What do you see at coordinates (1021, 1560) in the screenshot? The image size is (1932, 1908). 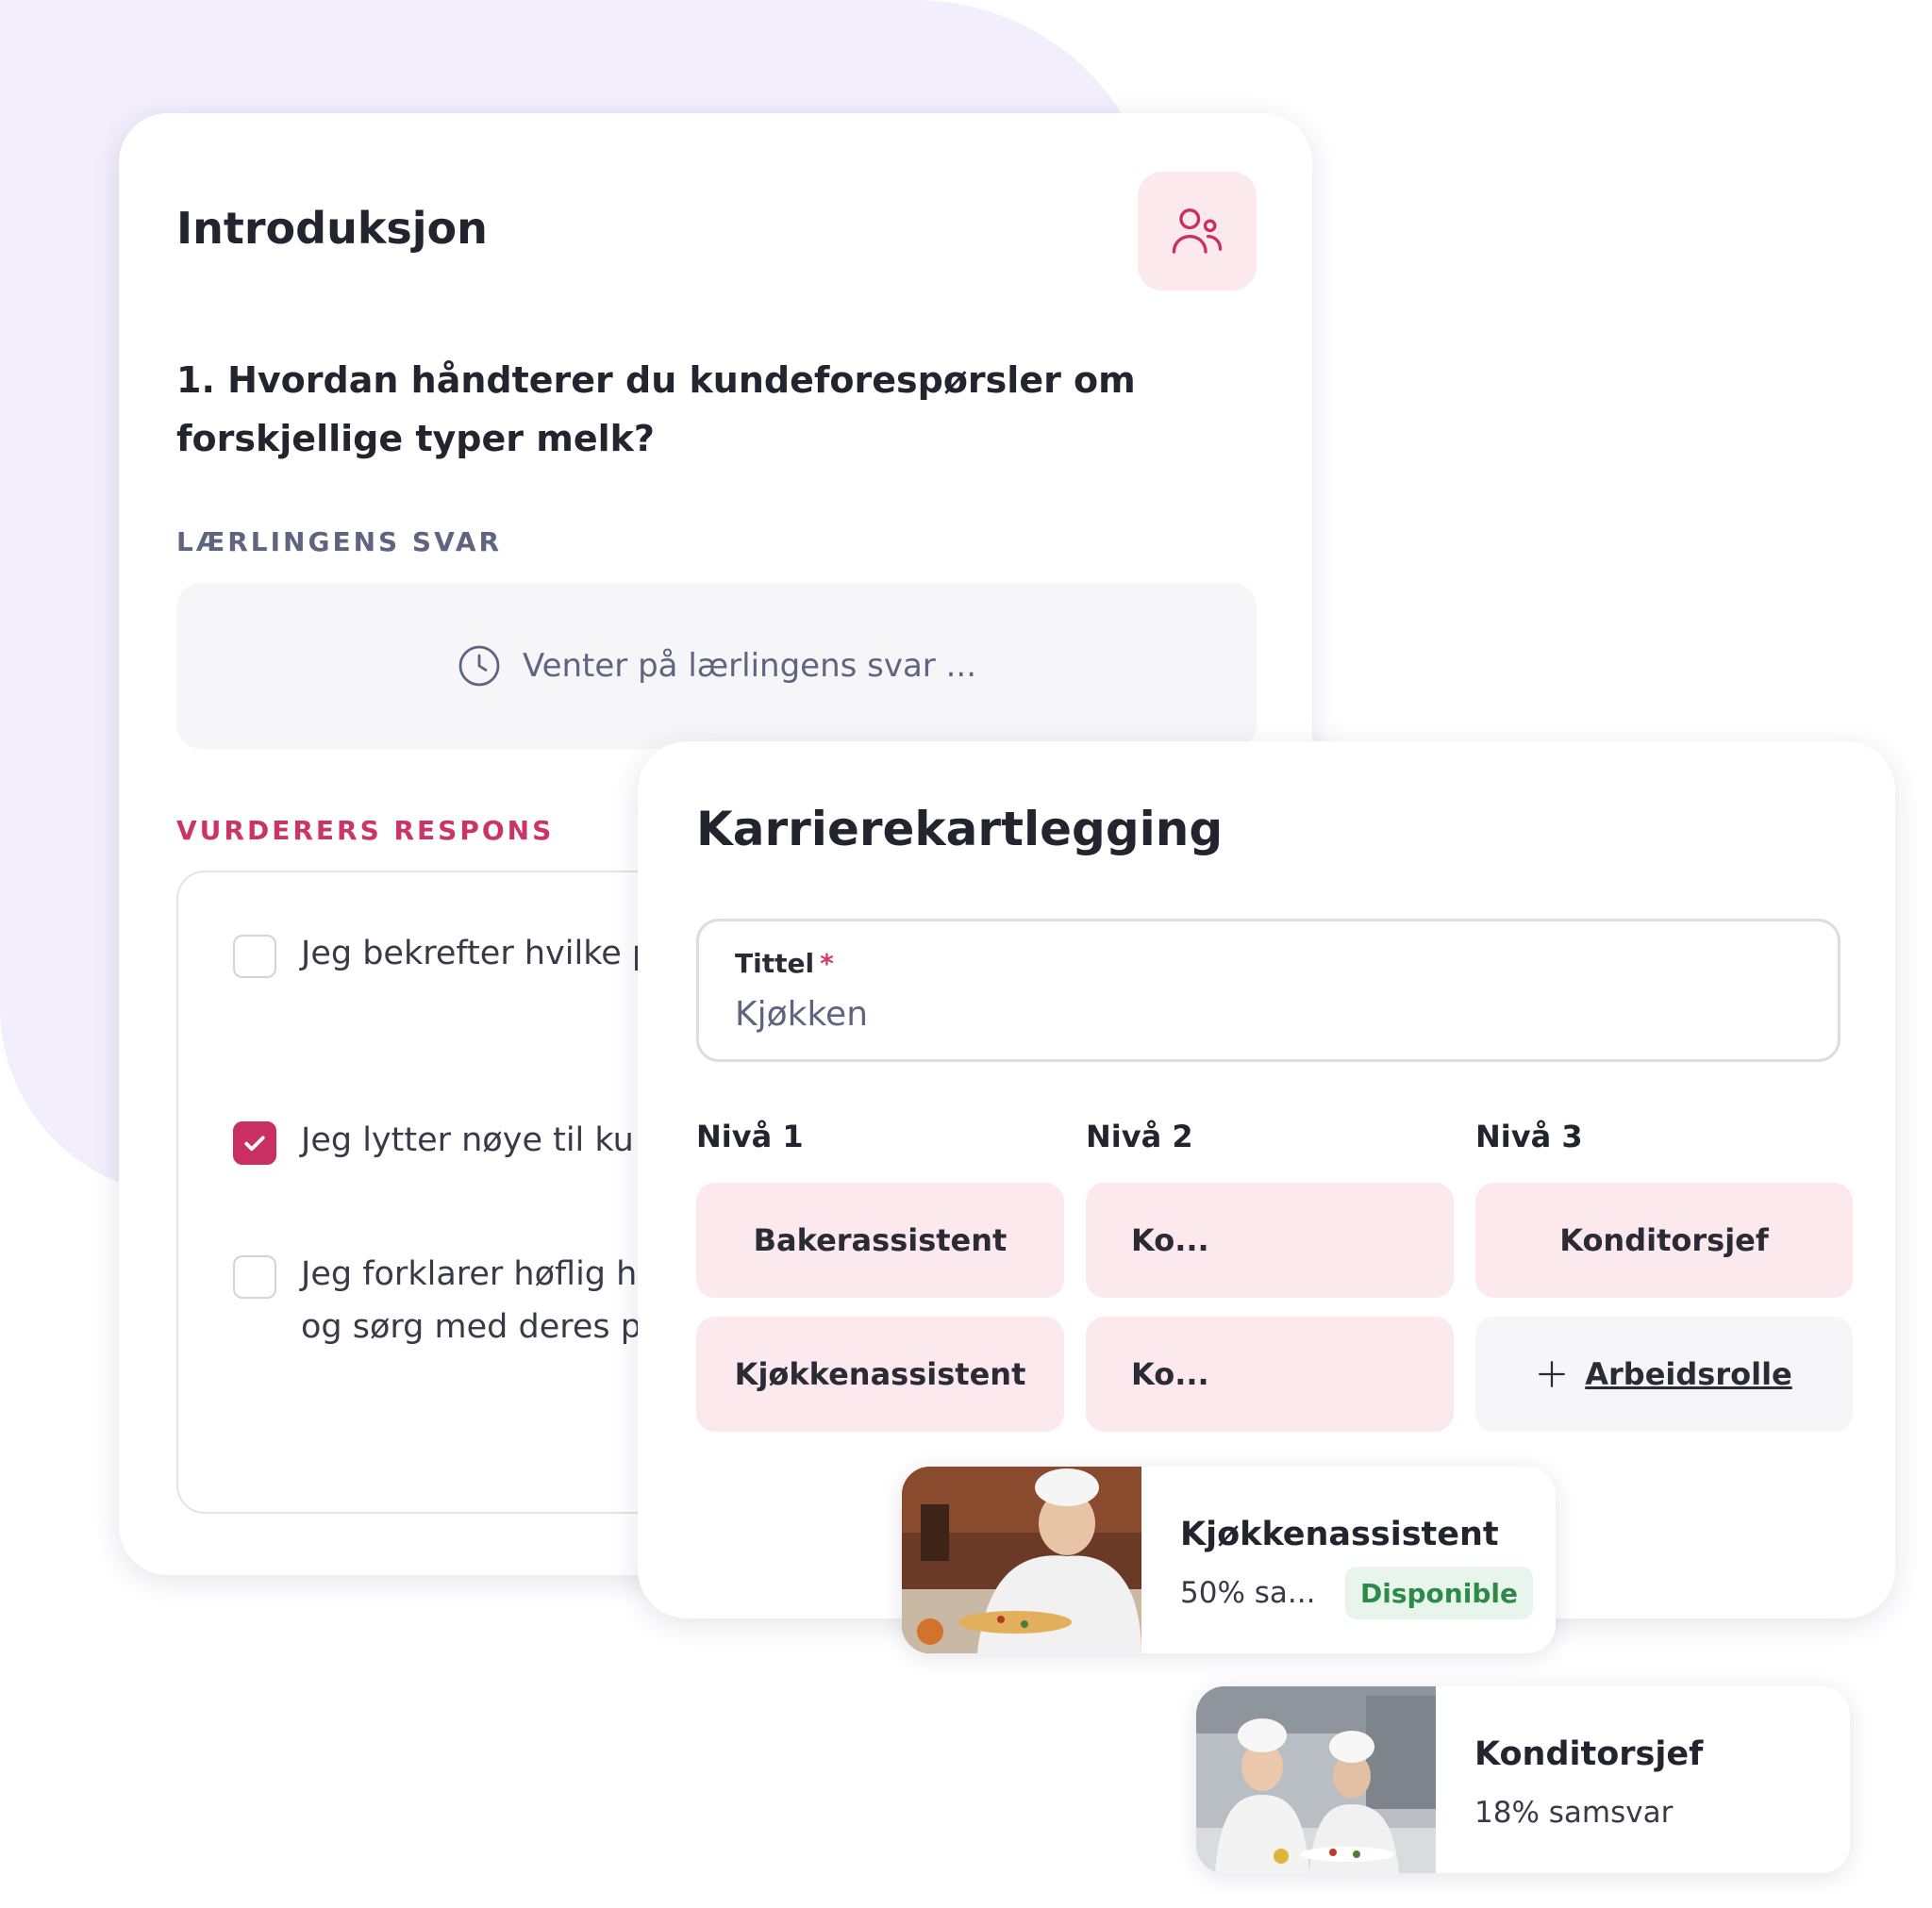 I see `chef-photo` at bounding box center [1021, 1560].